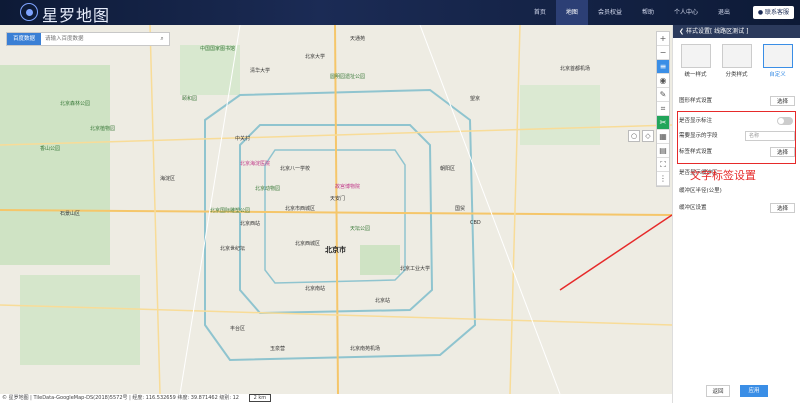 This screenshot has width=800, height=403. Describe the element at coordinates (475, 223) in the screenshot. I see `map-label: CBD` at that location.